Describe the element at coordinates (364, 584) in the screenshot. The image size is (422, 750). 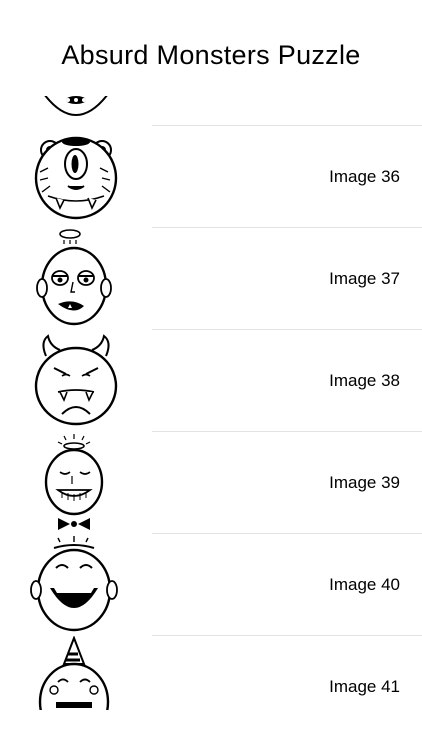
I see `image-label: Image 40` at that location.